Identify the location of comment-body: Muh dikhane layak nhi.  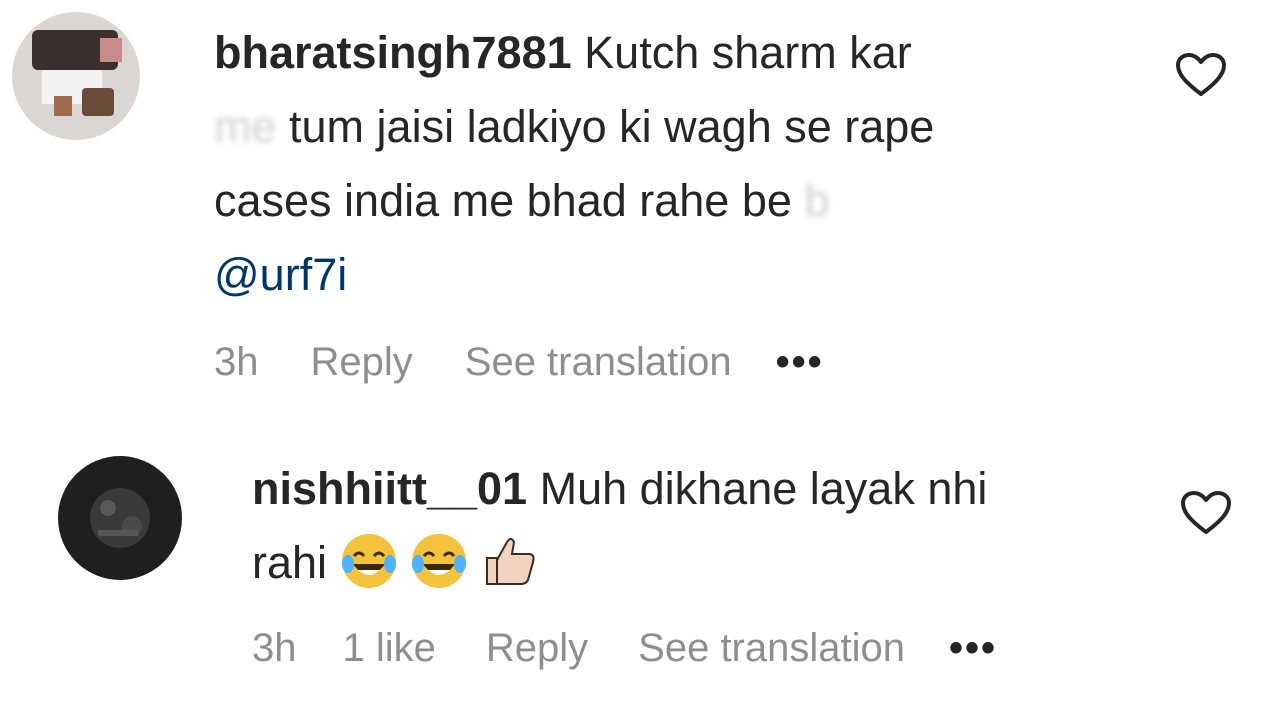
(763, 488).